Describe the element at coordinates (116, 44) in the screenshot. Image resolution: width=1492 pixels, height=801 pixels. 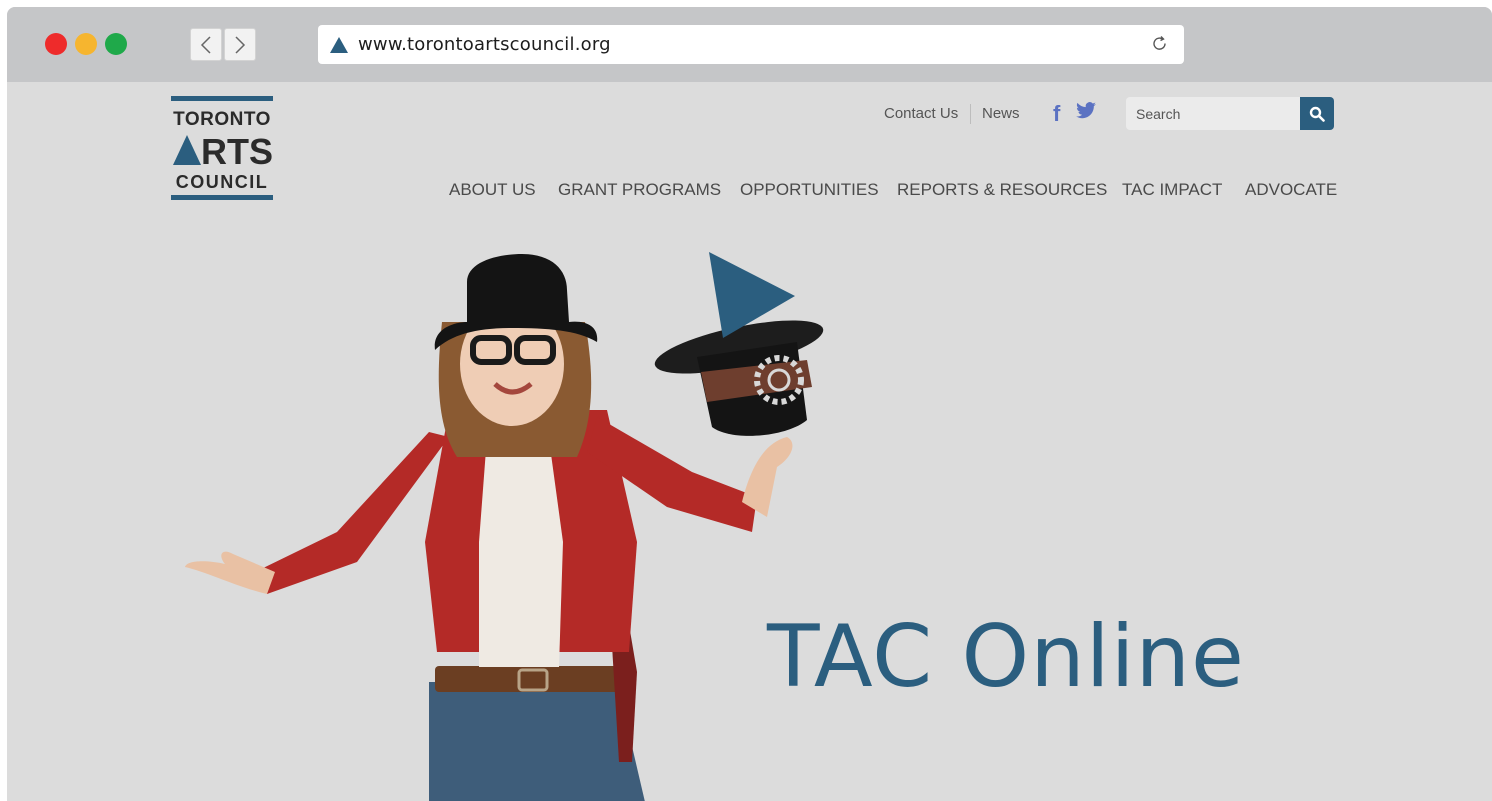
I see `maximize-window-button` at that location.